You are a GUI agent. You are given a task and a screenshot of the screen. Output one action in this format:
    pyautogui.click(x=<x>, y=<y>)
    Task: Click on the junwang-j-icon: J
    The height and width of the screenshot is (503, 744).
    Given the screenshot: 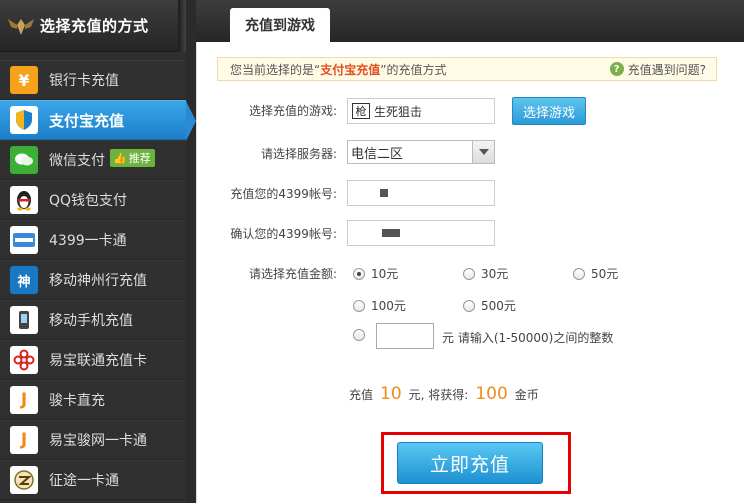 What is the action you would take?
    pyautogui.click(x=24, y=440)
    